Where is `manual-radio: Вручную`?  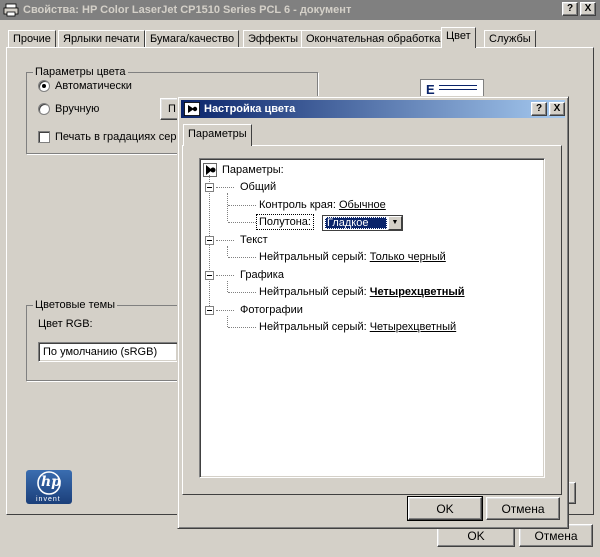
manual-radio: Вручную is located at coordinates (68, 109).